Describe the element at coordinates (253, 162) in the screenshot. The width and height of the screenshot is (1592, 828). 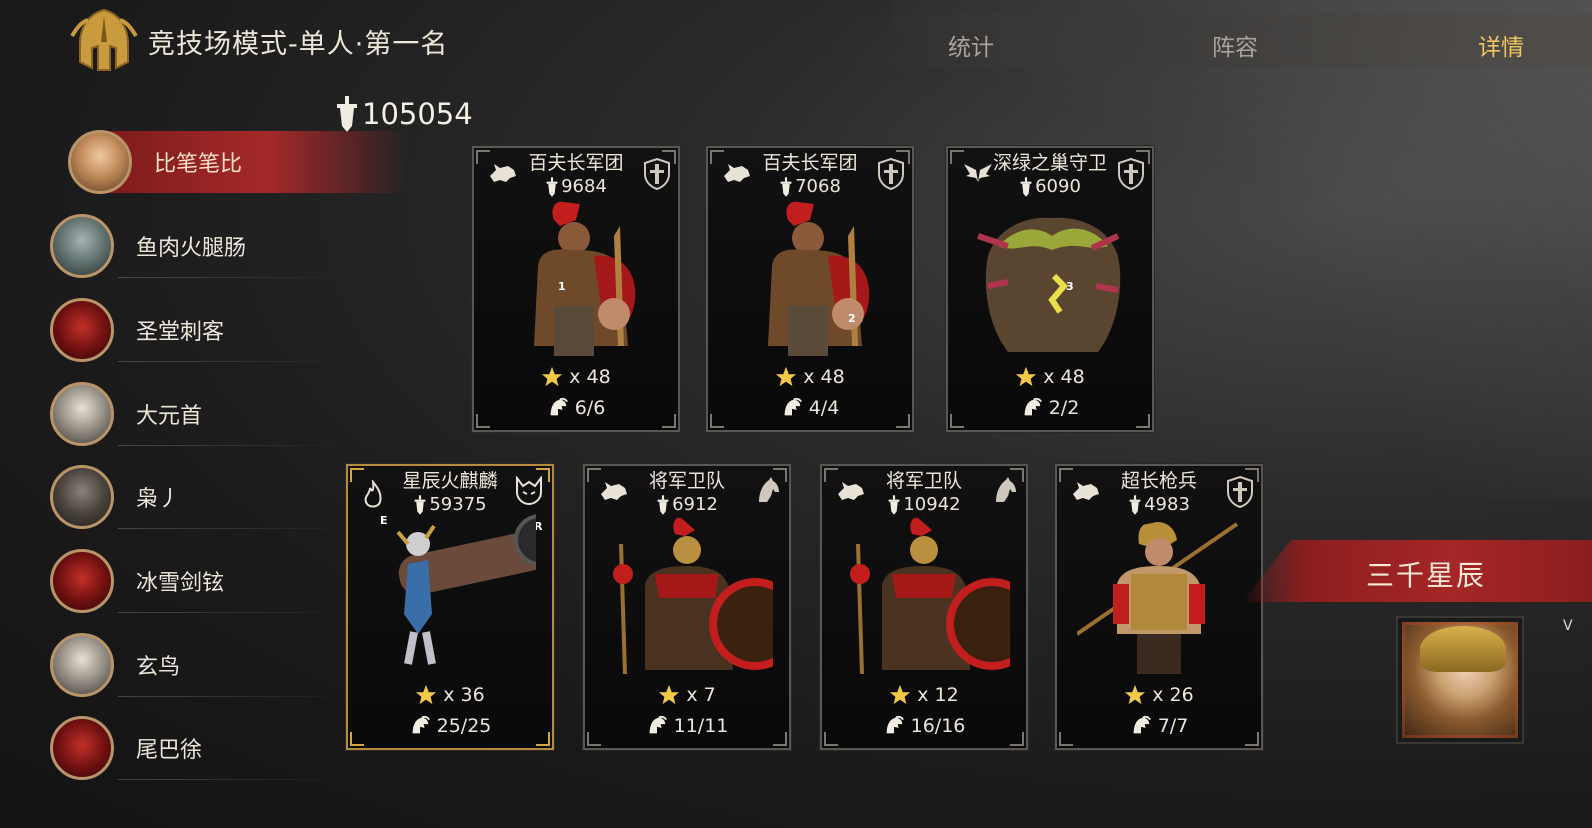
I see `active-highlight` at that location.